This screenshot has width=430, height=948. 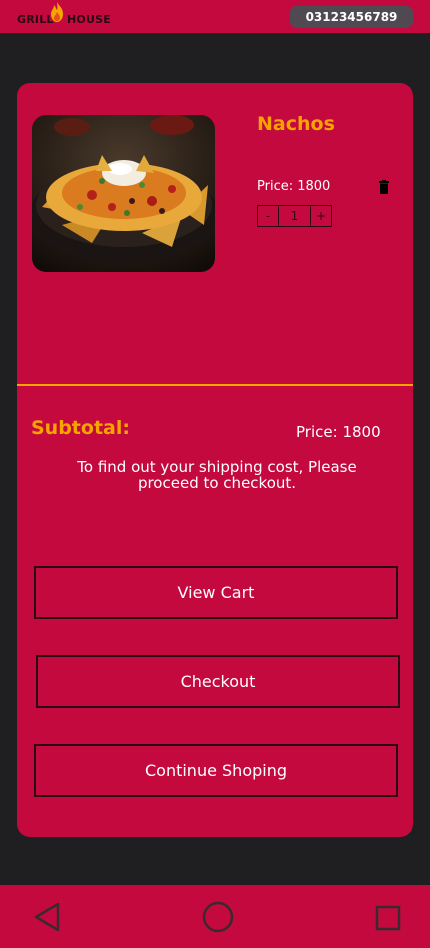 I want to click on subtotal-price-value: 1800, so click(x=361, y=432).